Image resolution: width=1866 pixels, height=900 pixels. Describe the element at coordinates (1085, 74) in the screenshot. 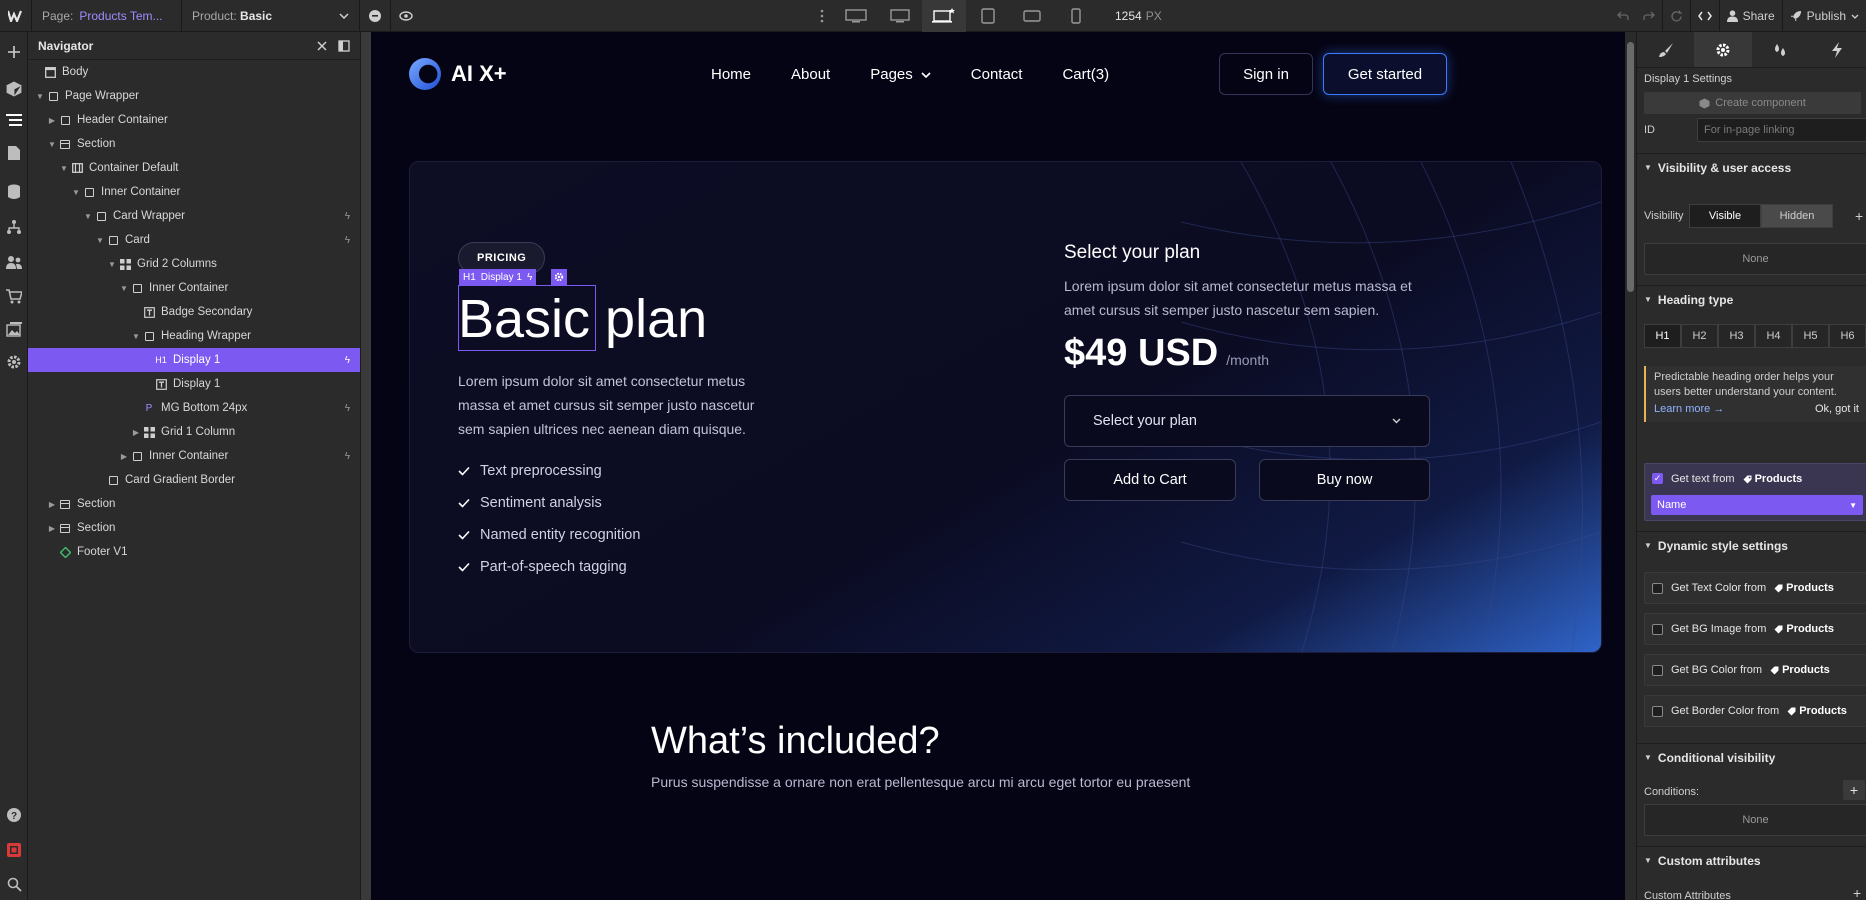

I see `menu-item-cart: Cart(3)` at that location.